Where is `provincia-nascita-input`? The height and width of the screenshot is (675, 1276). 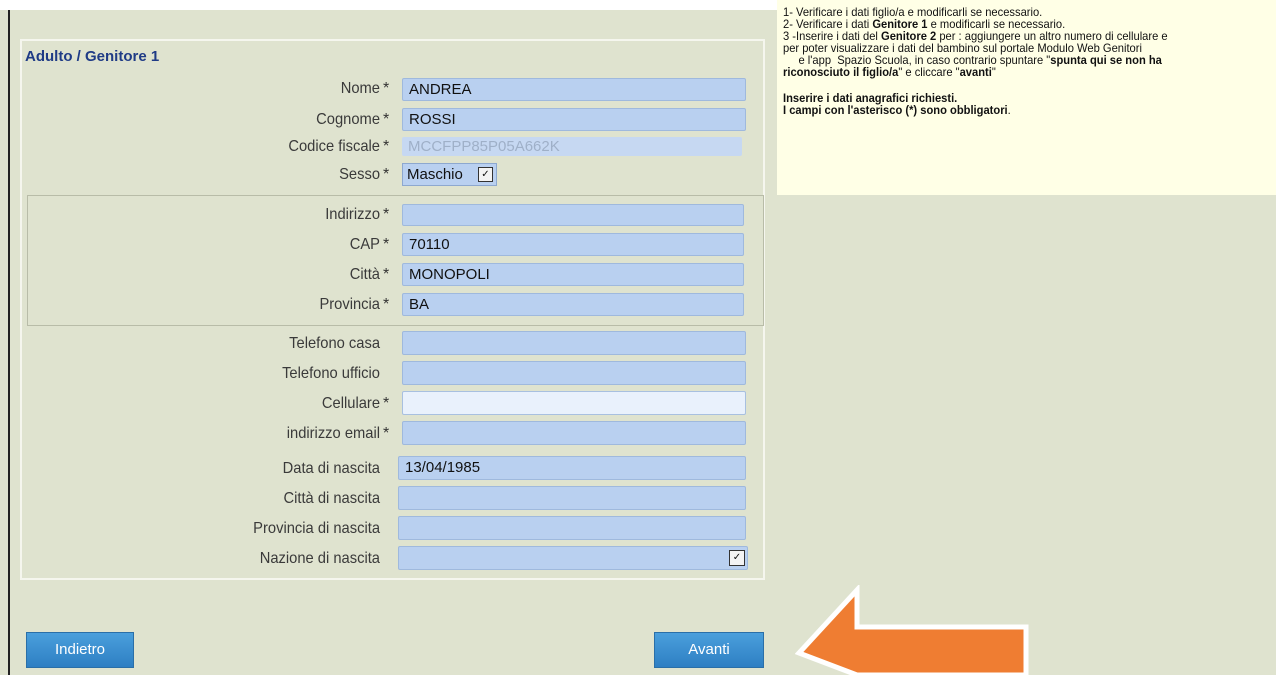 provincia-nascita-input is located at coordinates (572, 528).